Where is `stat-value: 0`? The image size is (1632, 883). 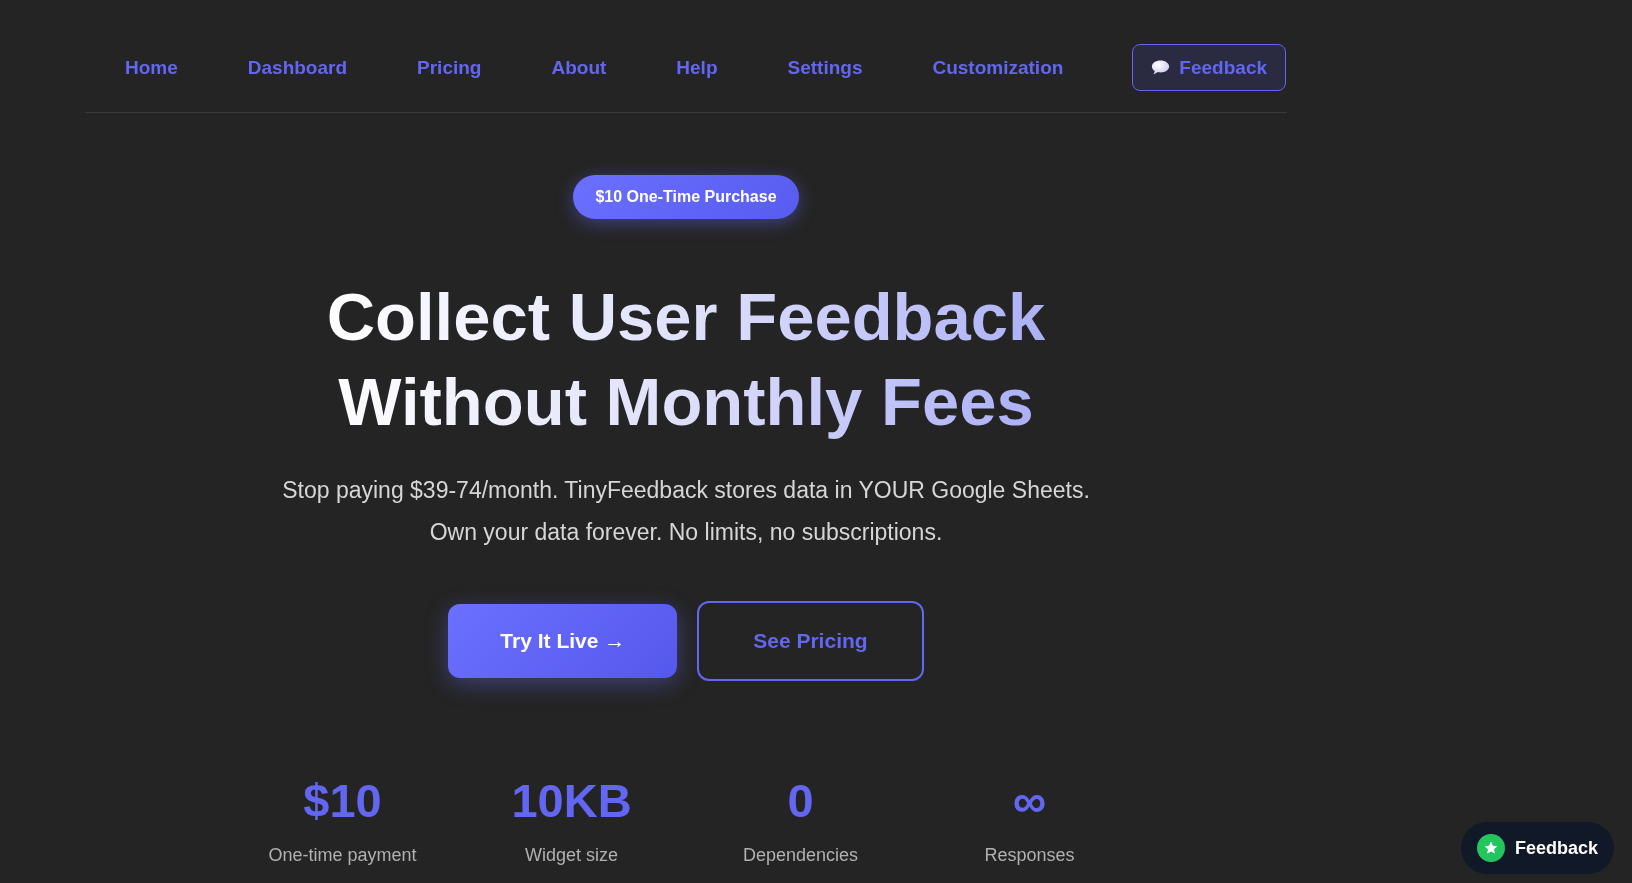
stat-value: 0 is located at coordinates (800, 801).